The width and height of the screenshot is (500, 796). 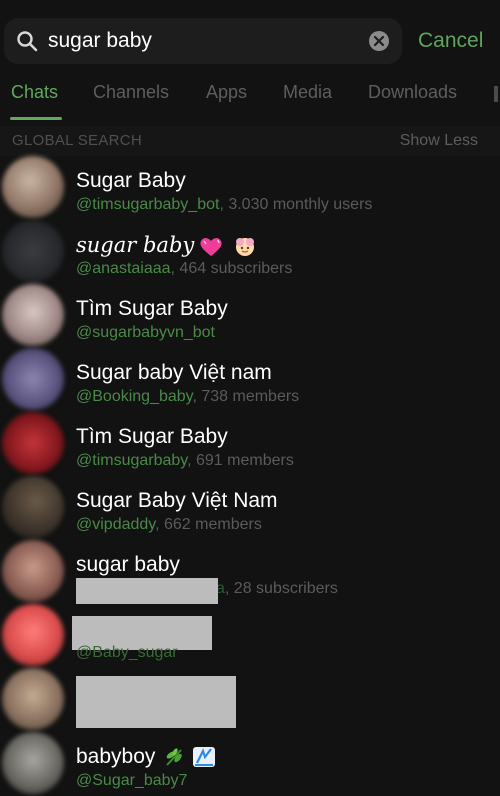 I want to click on clear-icon, so click(x=379, y=41).